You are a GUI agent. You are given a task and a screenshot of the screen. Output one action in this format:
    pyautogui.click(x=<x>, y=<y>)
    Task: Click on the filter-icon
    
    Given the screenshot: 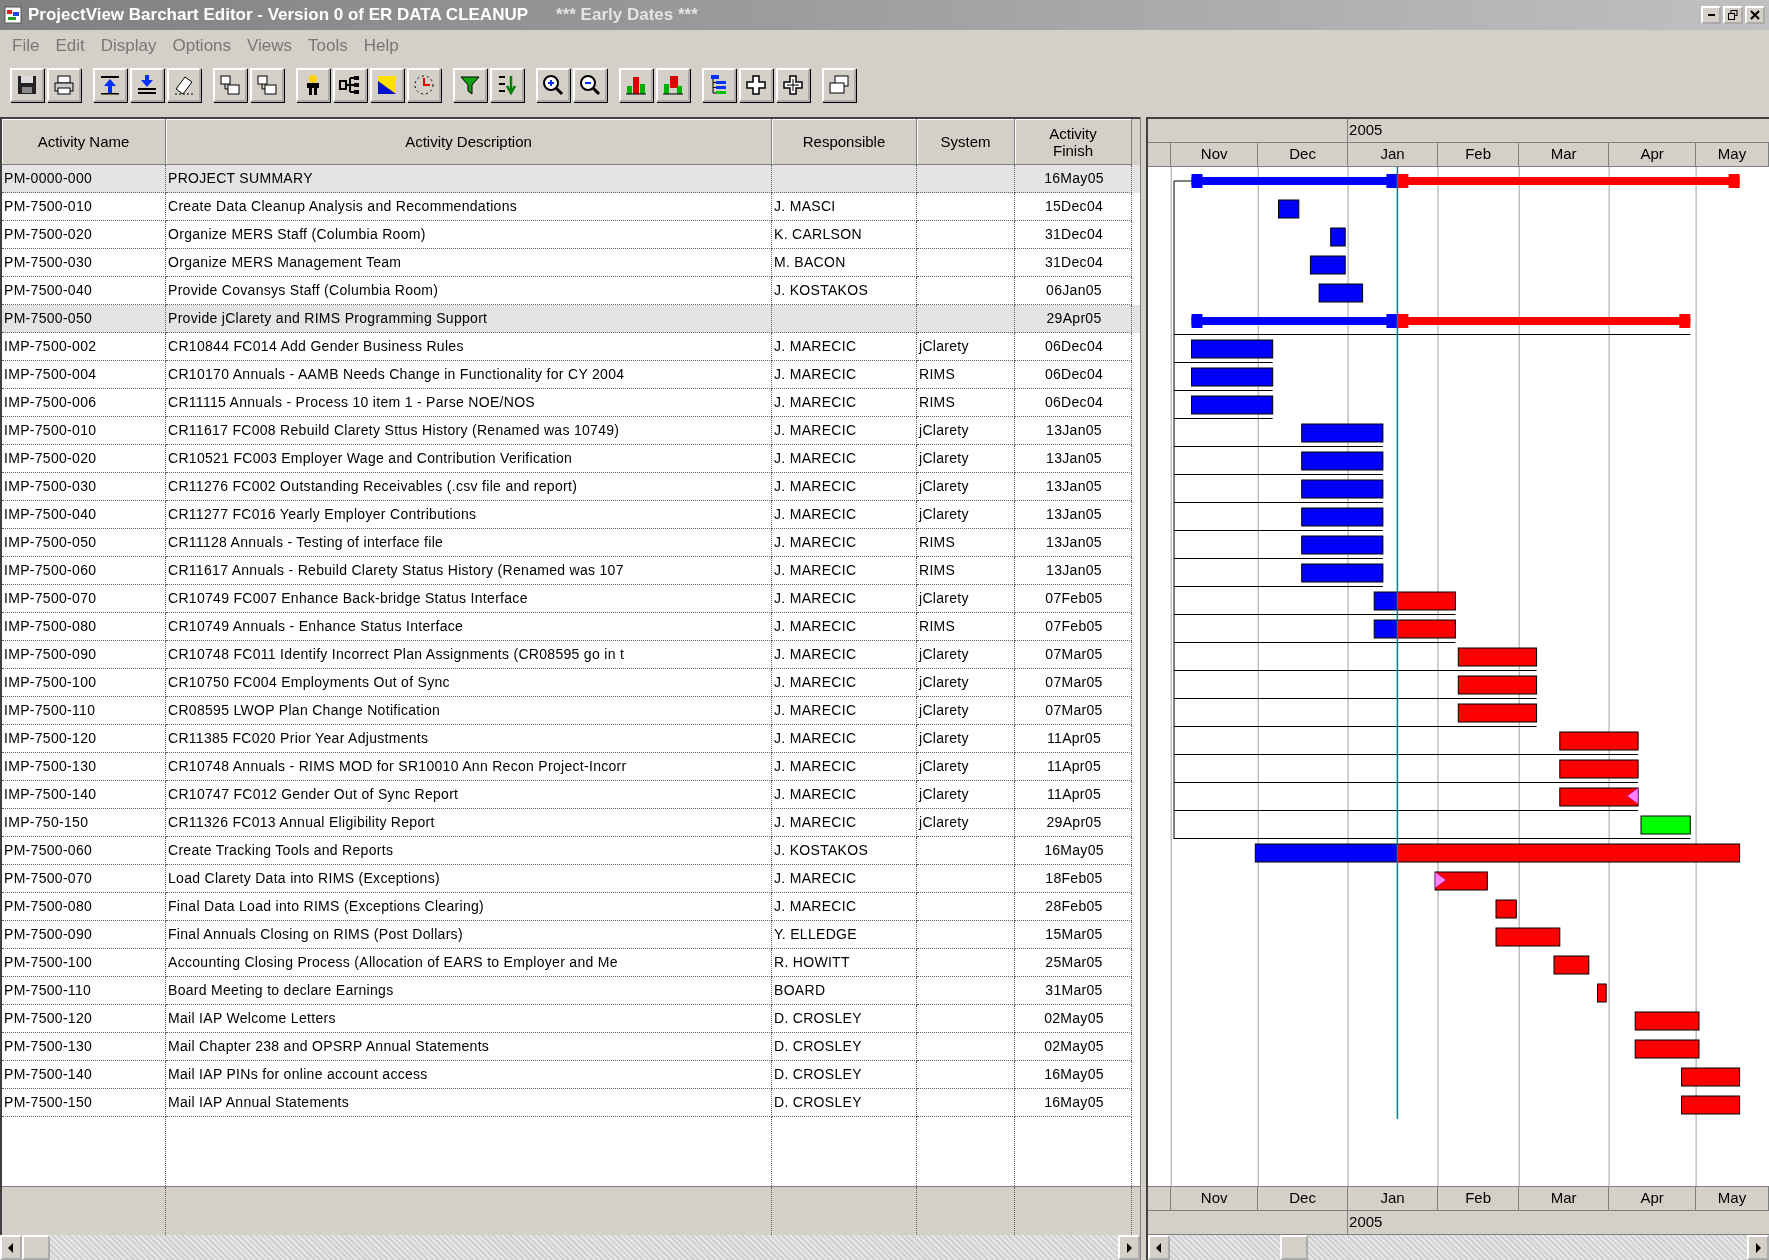 What is the action you would take?
    pyautogui.click(x=470, y=85)
    